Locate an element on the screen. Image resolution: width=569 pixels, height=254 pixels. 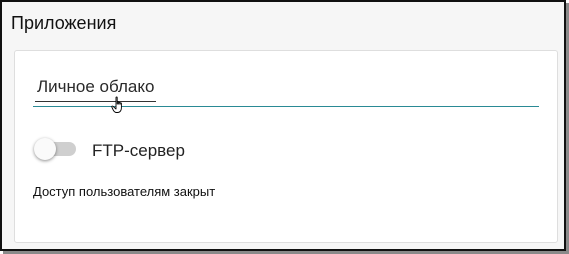
ftp-access-status: Доступ пользователям закрыт is located at coordinates (124, 191).